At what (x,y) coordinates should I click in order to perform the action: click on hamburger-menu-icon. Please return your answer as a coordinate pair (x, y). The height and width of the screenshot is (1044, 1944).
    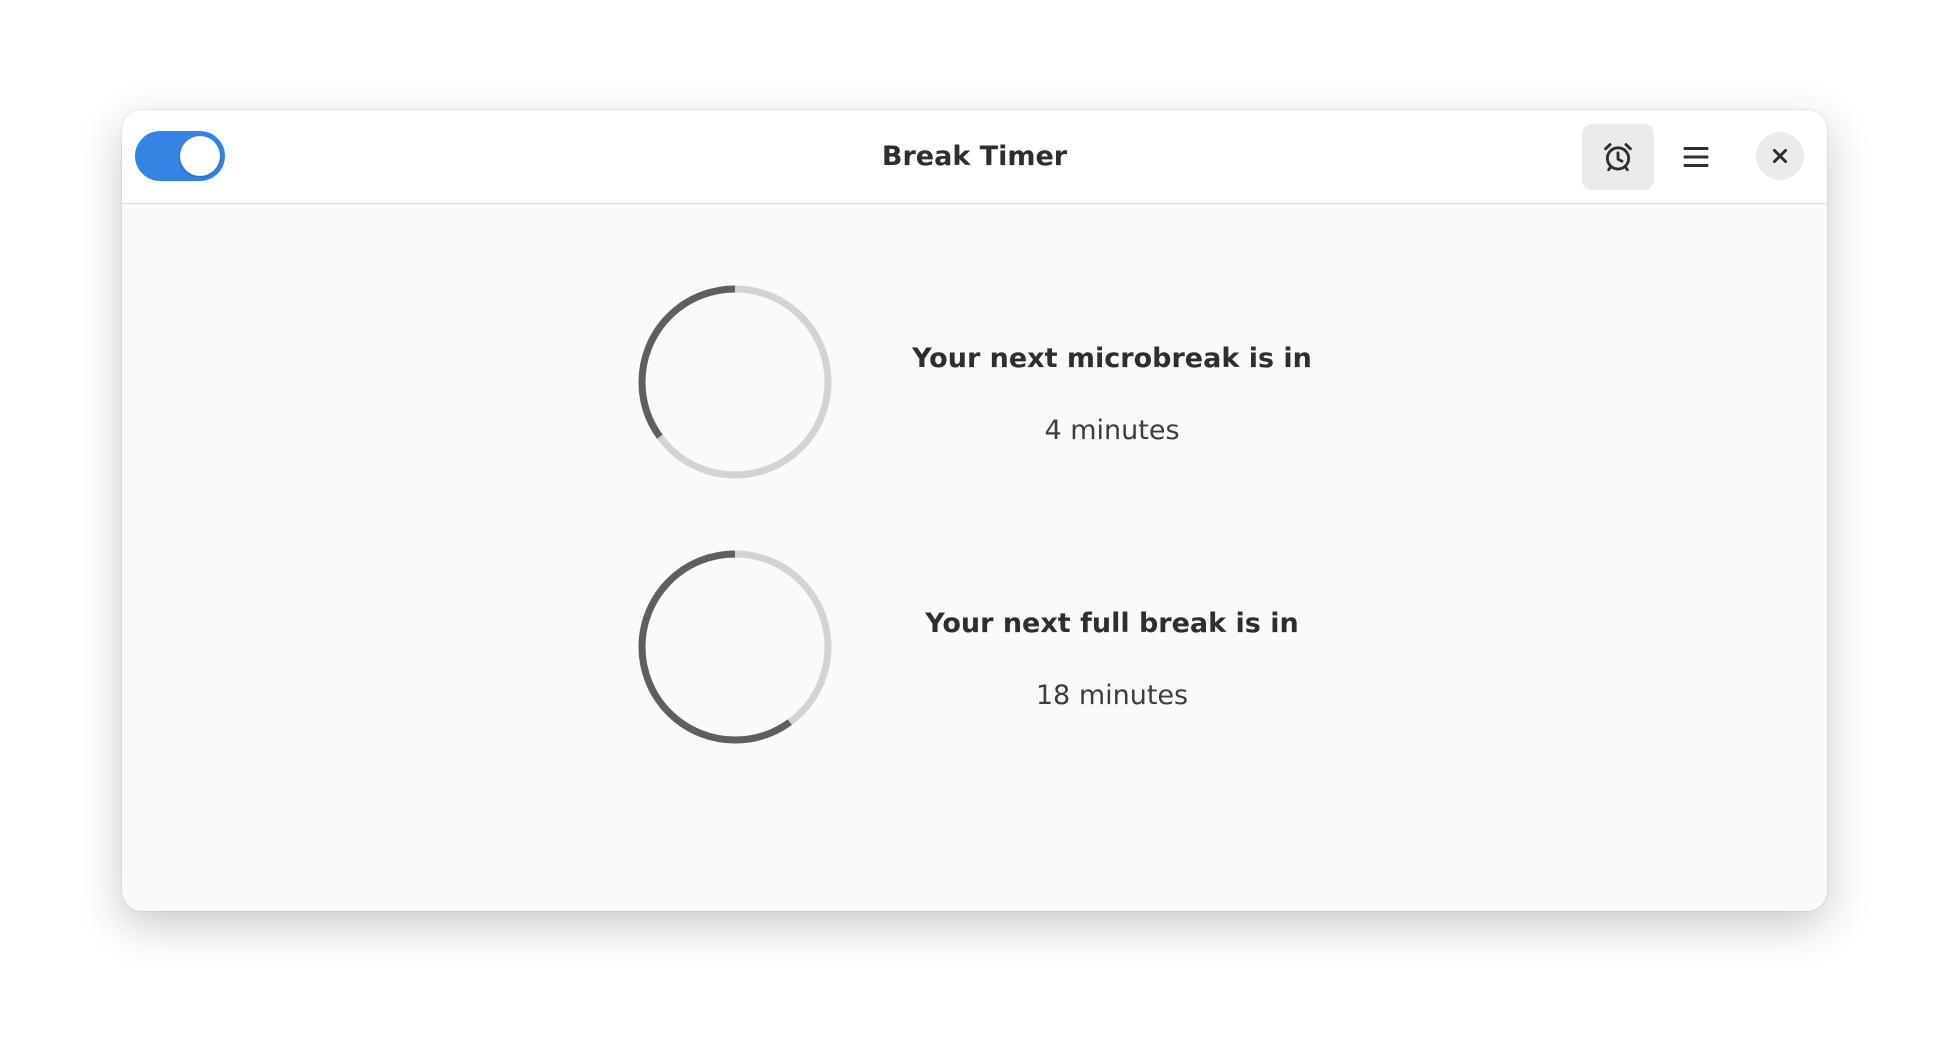
    Looking at the image, I should click on (1696, 157).